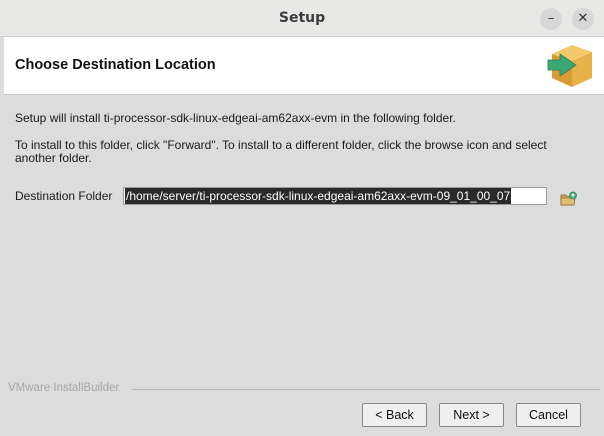 The height and width of the screenshot is (436, 604). What do you see at coordinates (394, 415) in the screenshot?
I see `back-button: < Back` at bounding box center [394, 415].